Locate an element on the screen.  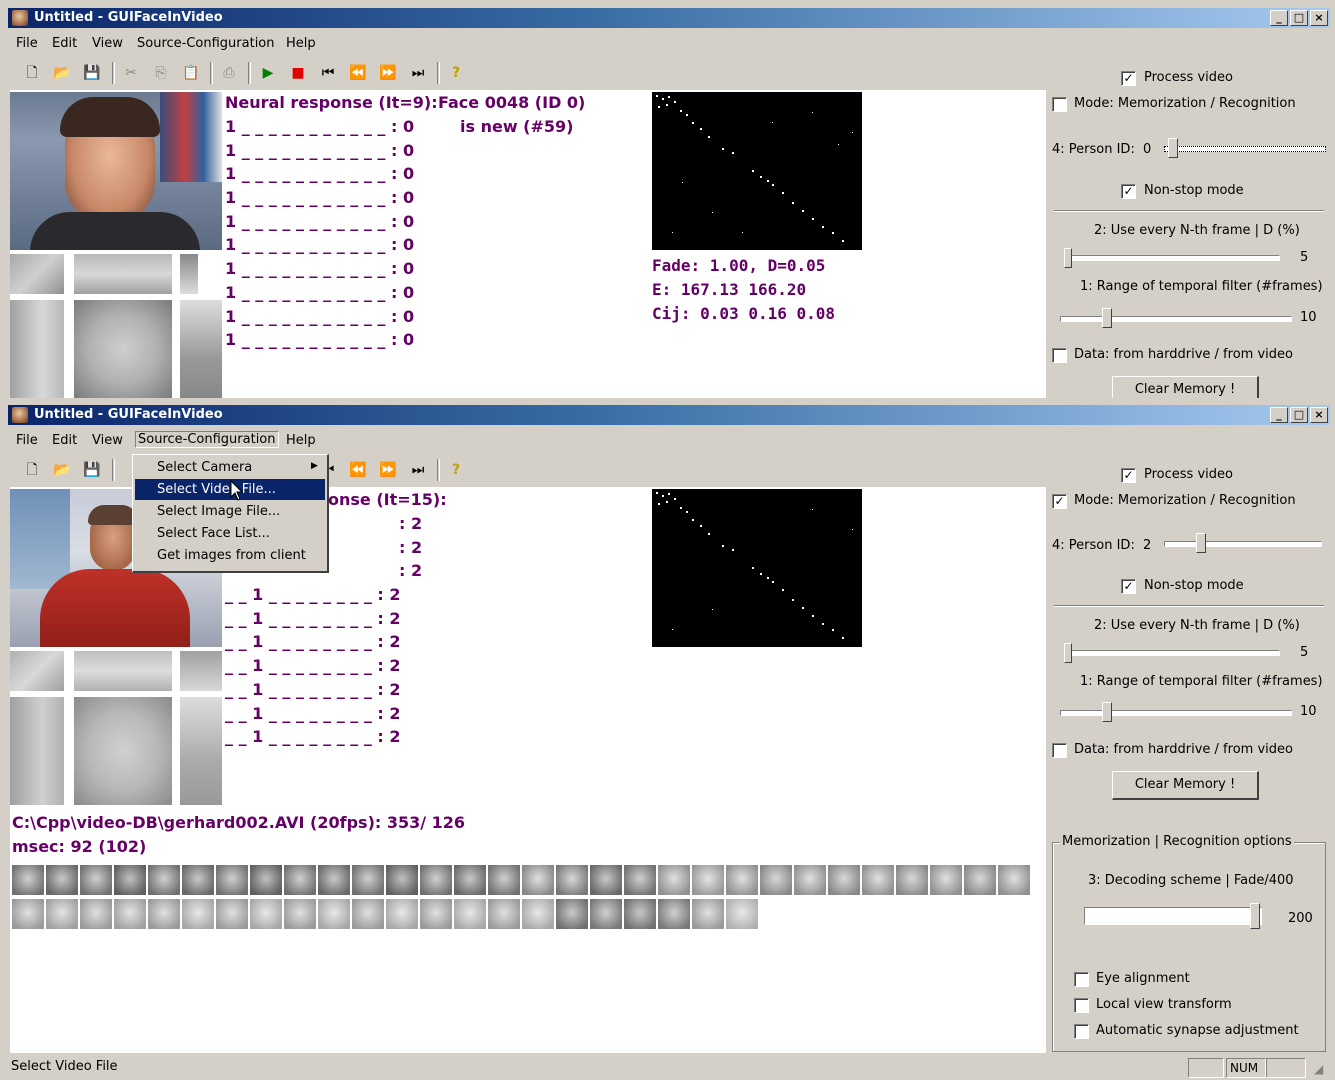
use-every-value: 5 is located at coordinates (1304, 652).